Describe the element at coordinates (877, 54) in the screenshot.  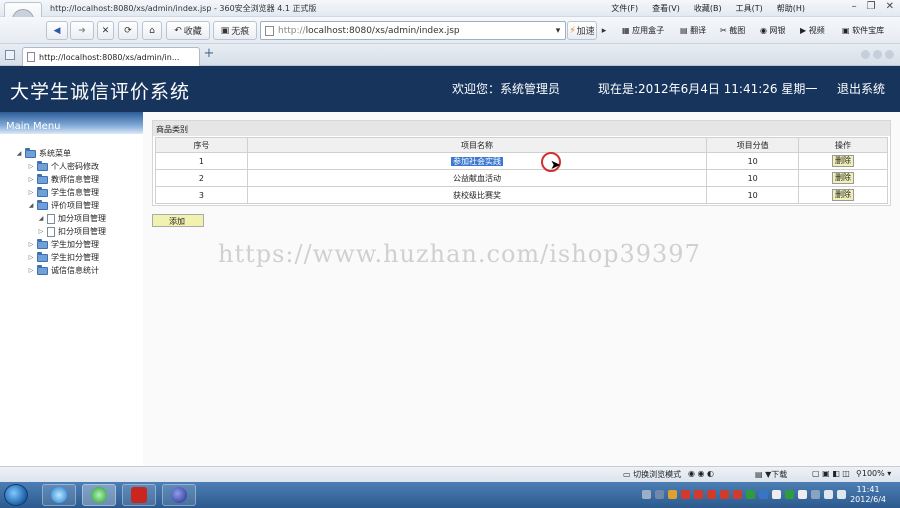
I see `tab-right-icon` at that location.